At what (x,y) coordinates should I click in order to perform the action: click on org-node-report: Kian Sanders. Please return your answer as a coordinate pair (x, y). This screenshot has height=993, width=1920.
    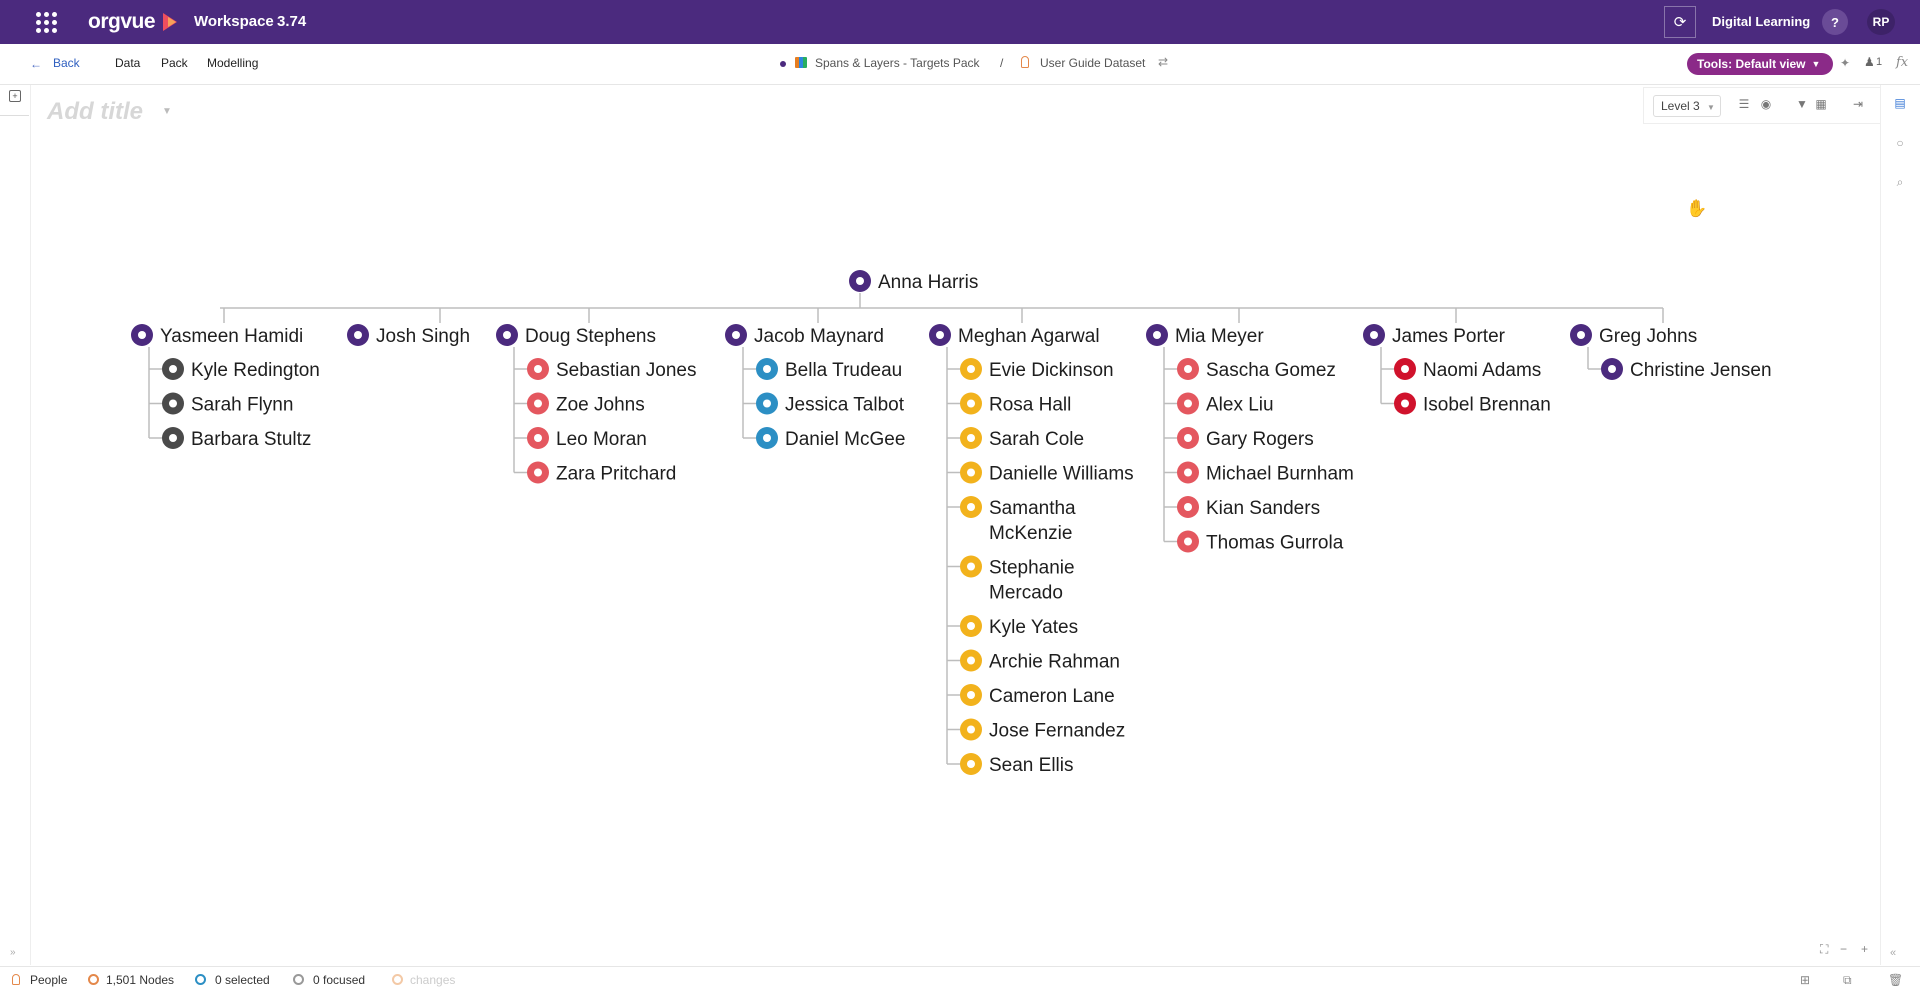
    Looking at the image, I should click on (1248, 507).